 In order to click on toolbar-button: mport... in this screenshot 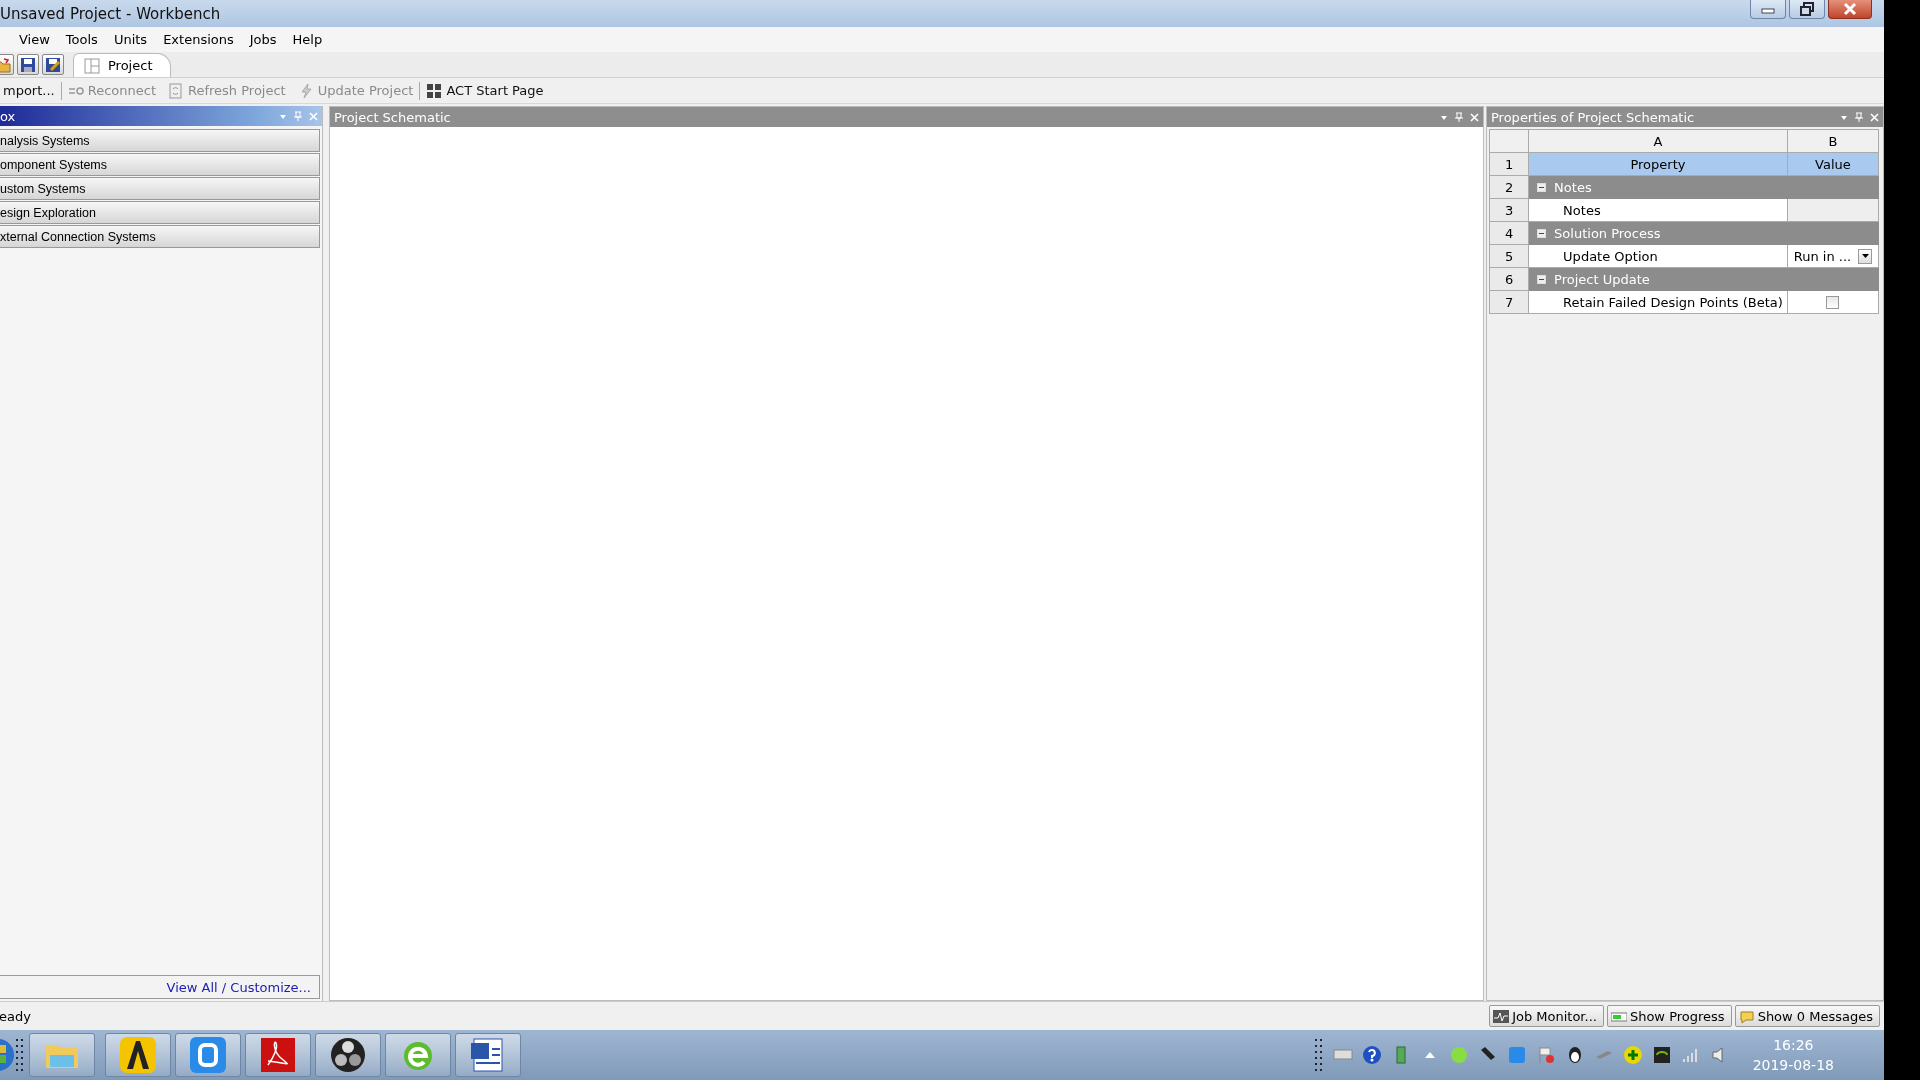, I will do `click(30, 90)`.